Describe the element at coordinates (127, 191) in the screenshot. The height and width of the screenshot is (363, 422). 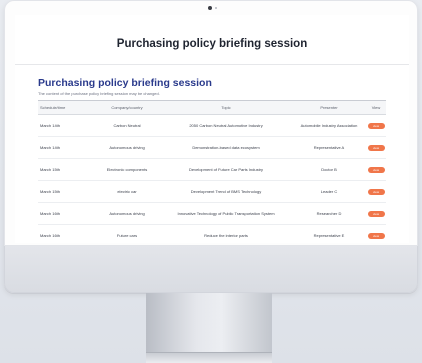
I see `cell-company: electric car` at that location.